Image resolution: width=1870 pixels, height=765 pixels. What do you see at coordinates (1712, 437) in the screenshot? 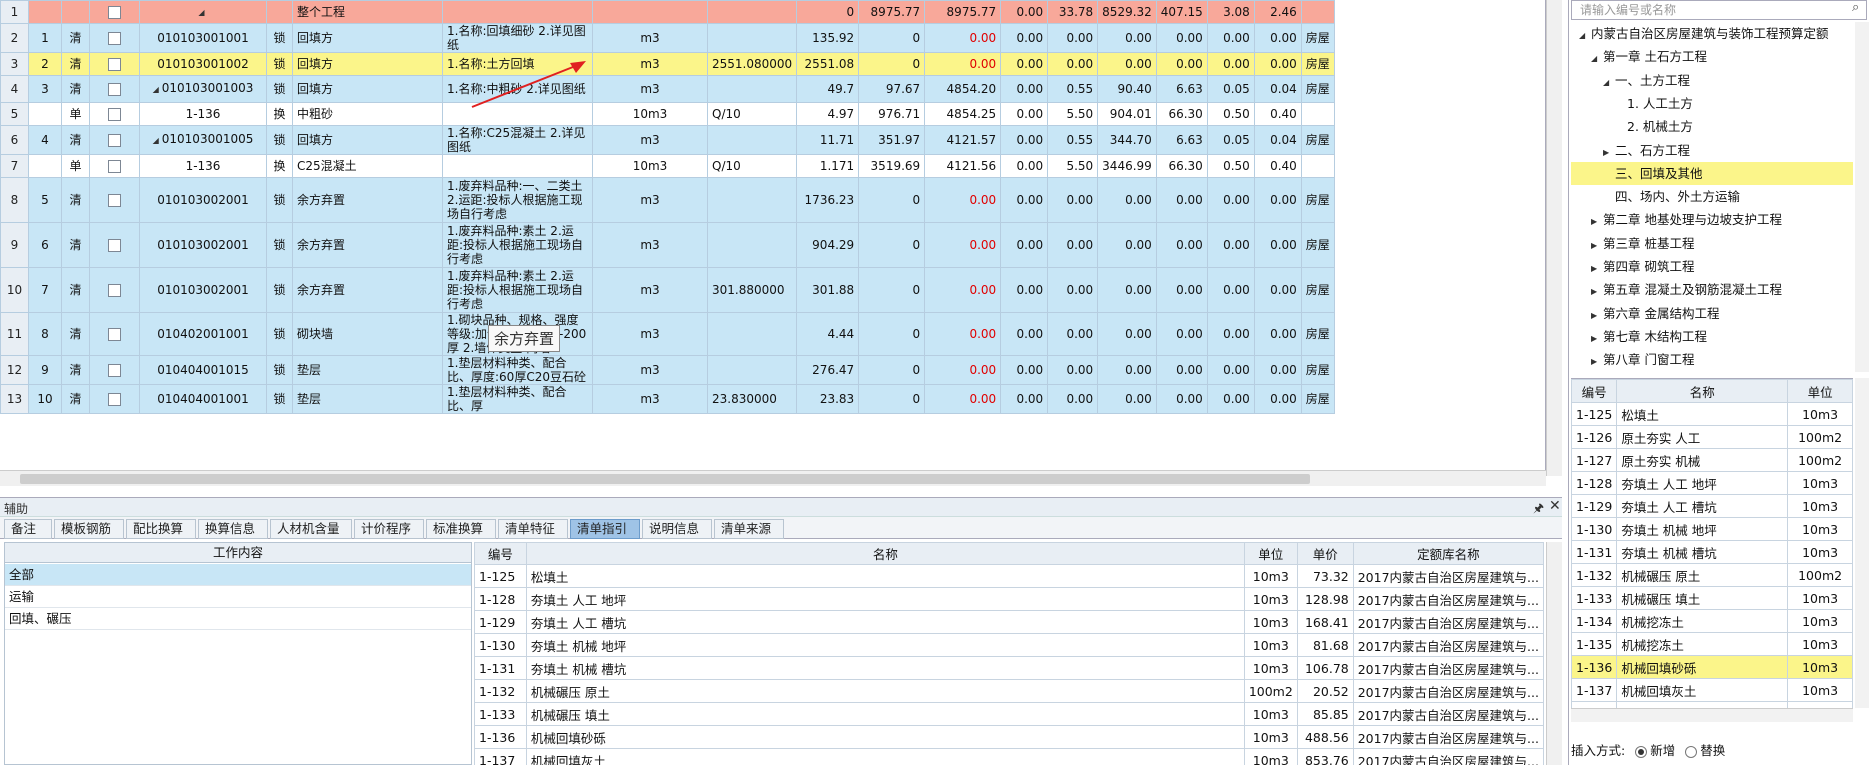
I see `list-row: 1-126 原土夯实 人工 100m2` at bounding box center [1712, 437].